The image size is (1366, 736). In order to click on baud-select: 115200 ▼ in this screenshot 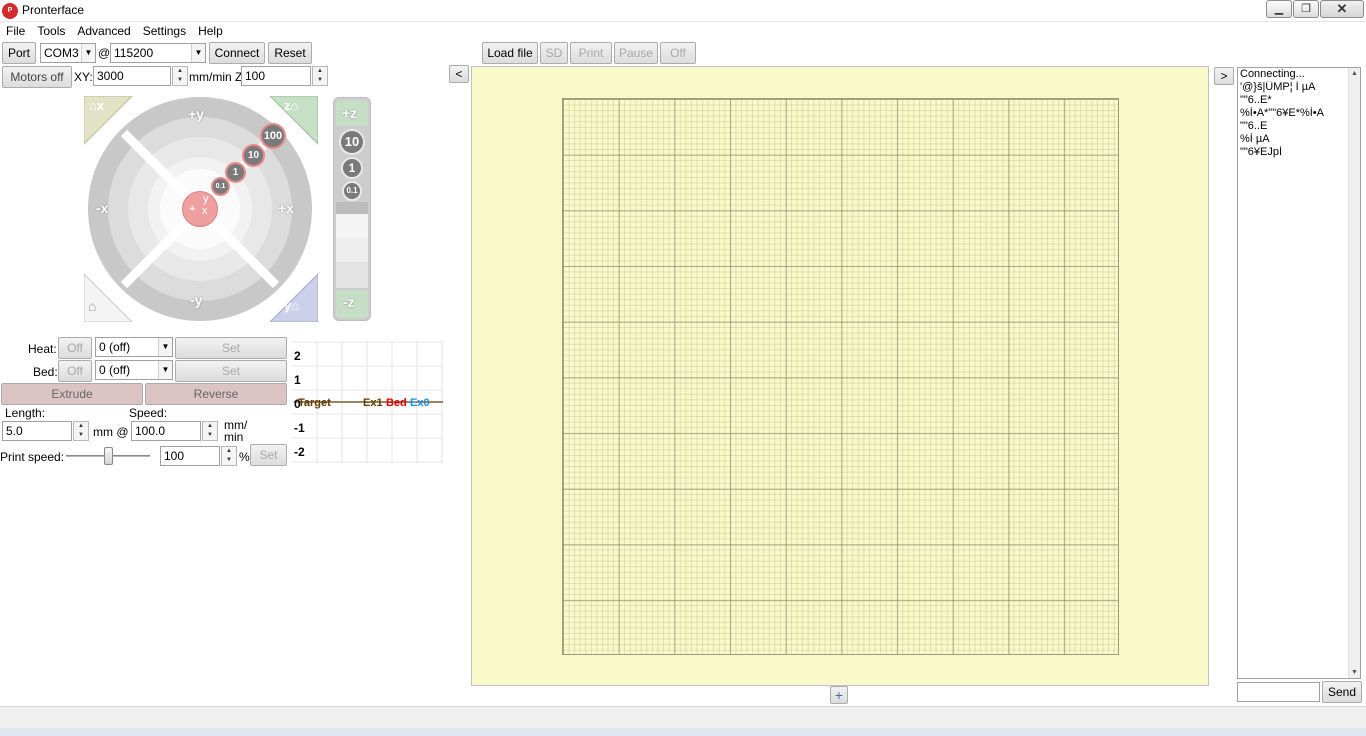, I will do `click(158, 53)`.